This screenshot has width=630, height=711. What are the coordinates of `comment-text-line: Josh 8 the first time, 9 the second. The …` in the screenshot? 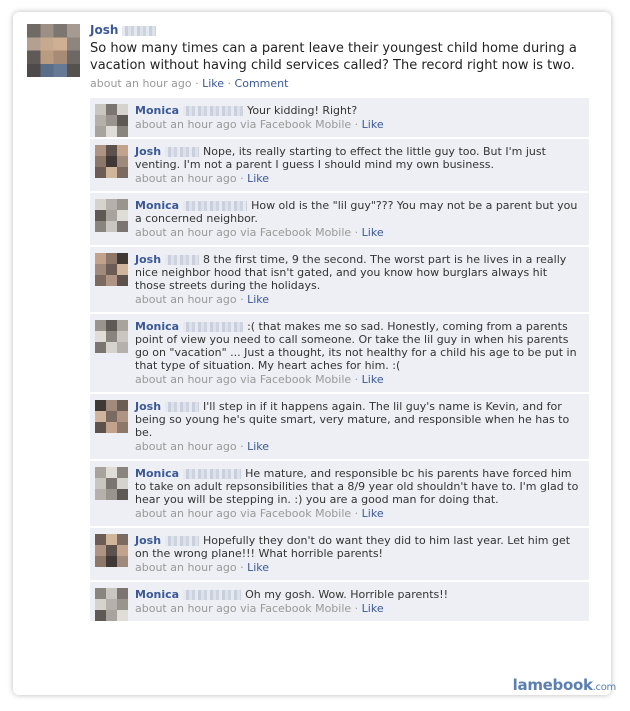 It's located at (358, 272).